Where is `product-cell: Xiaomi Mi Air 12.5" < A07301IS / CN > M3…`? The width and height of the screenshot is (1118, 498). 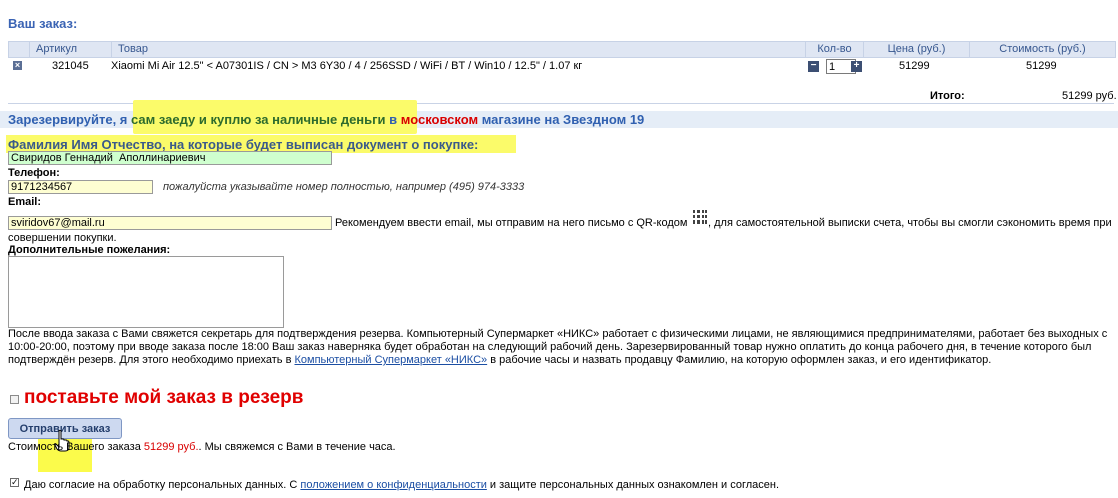 product-cell: Xiaomi Mi Air 12.5" < A07301IS / CN > M3… is located at coordinates (347, 66).